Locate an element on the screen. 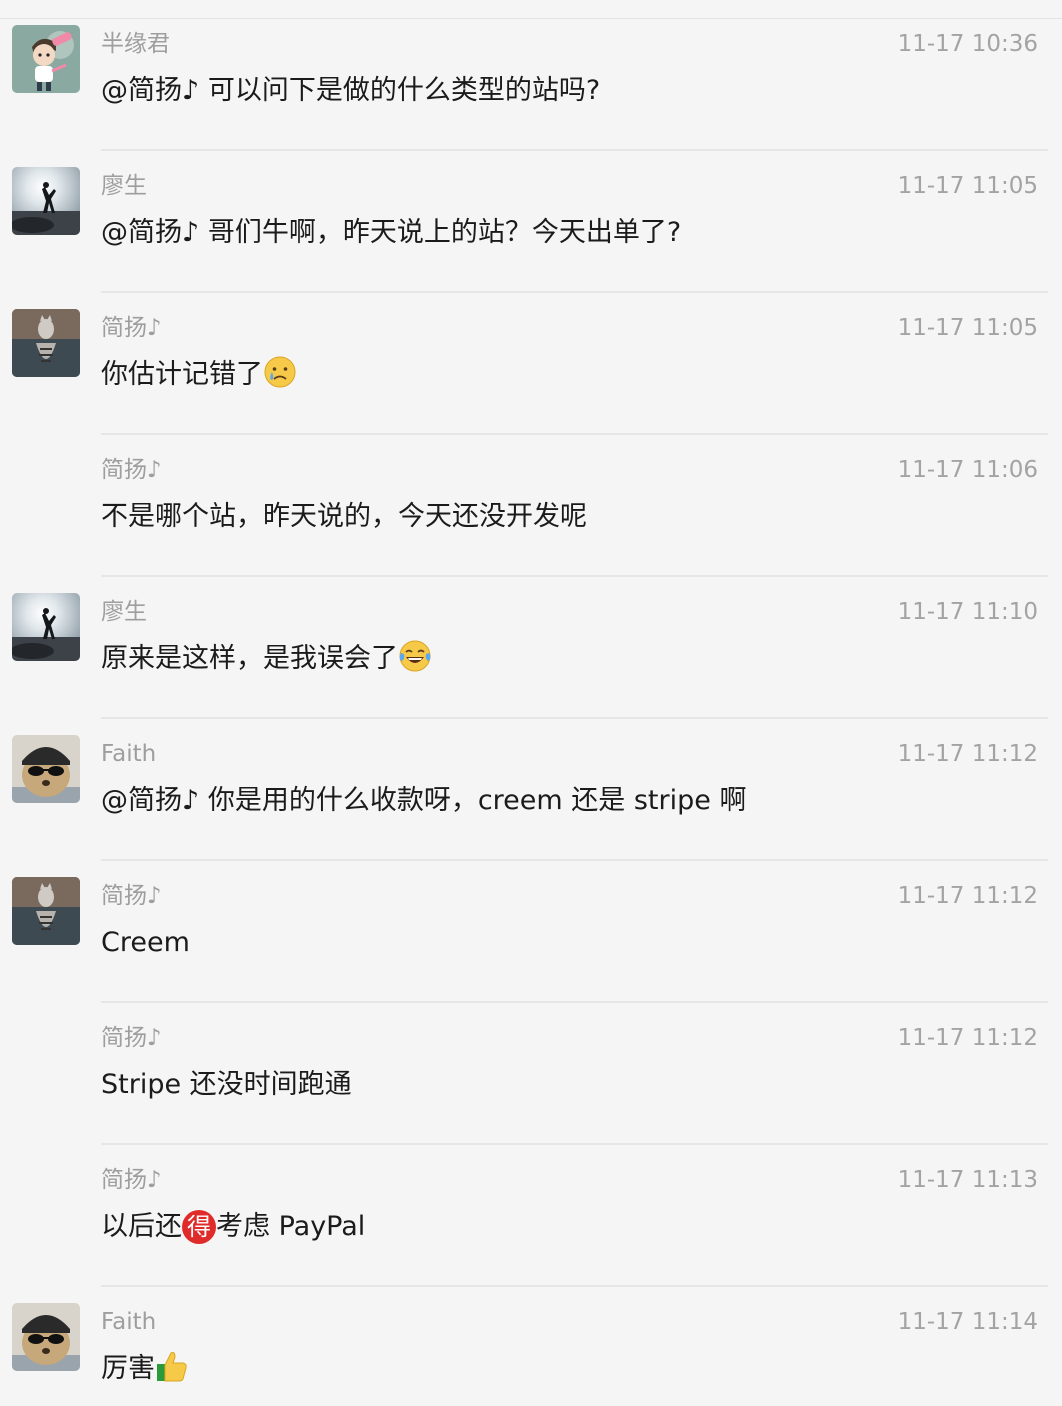  sender-name: 半缘君 is located at coordinates (135, 44).